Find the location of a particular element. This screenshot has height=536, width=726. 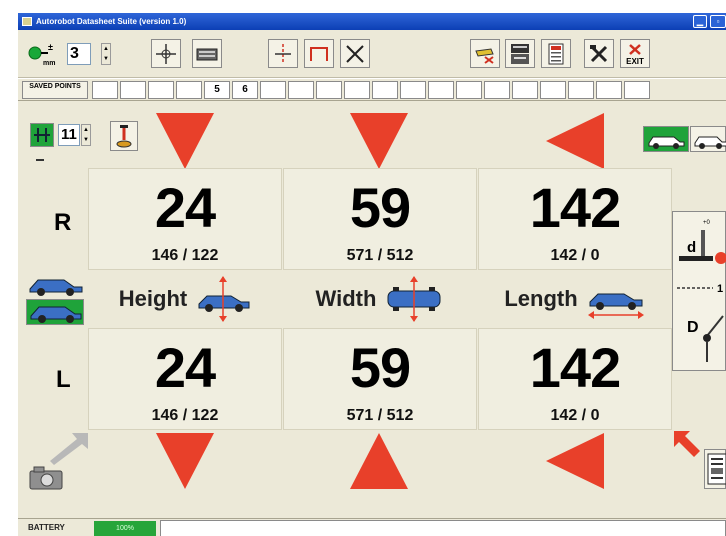

length-left-value: 142 is located at coordinates (575, 367).